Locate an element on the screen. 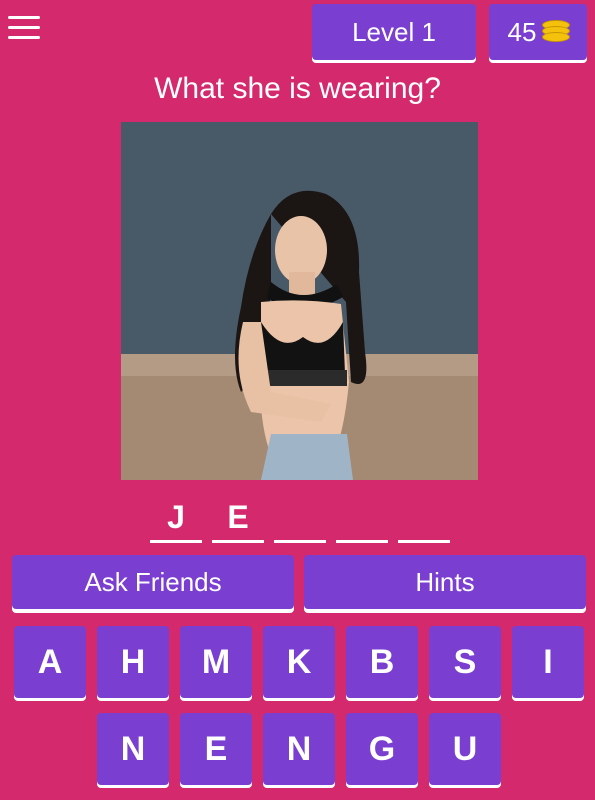  hints-button: Hints is located at coordinates (445, 582).